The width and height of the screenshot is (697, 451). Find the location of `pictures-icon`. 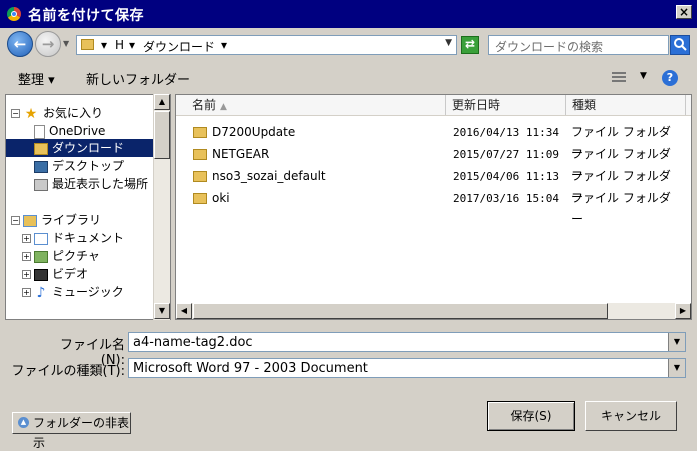

pictures-icon is located at coordinates (41, 256).